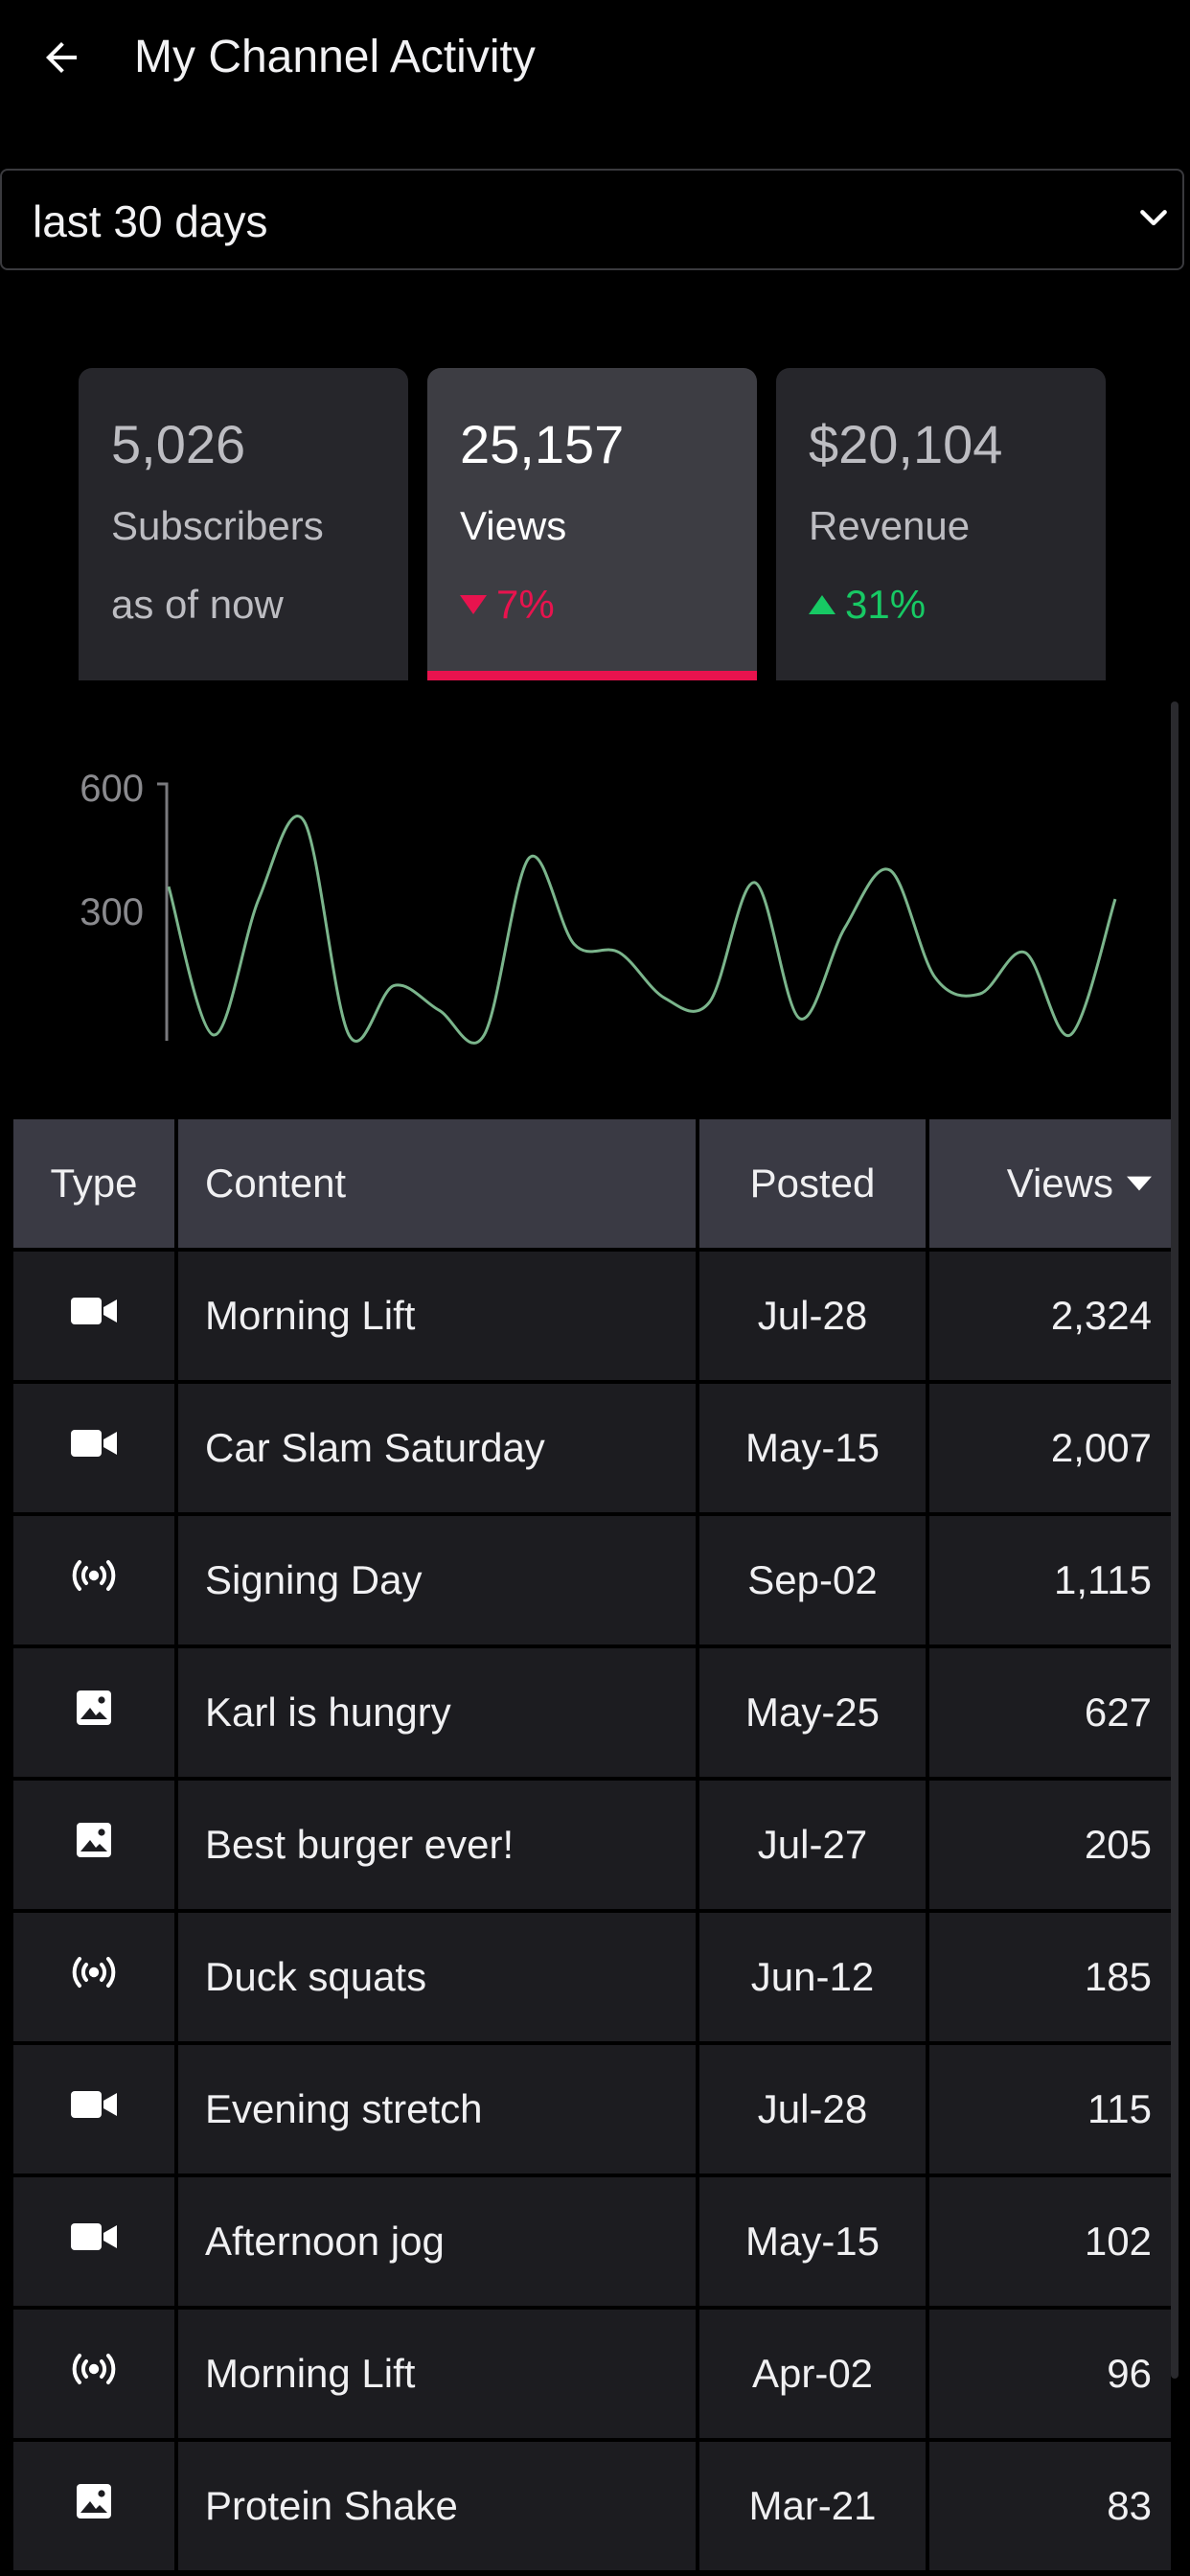  I want to click on revenue-delta: 31%, so click(868, 605).